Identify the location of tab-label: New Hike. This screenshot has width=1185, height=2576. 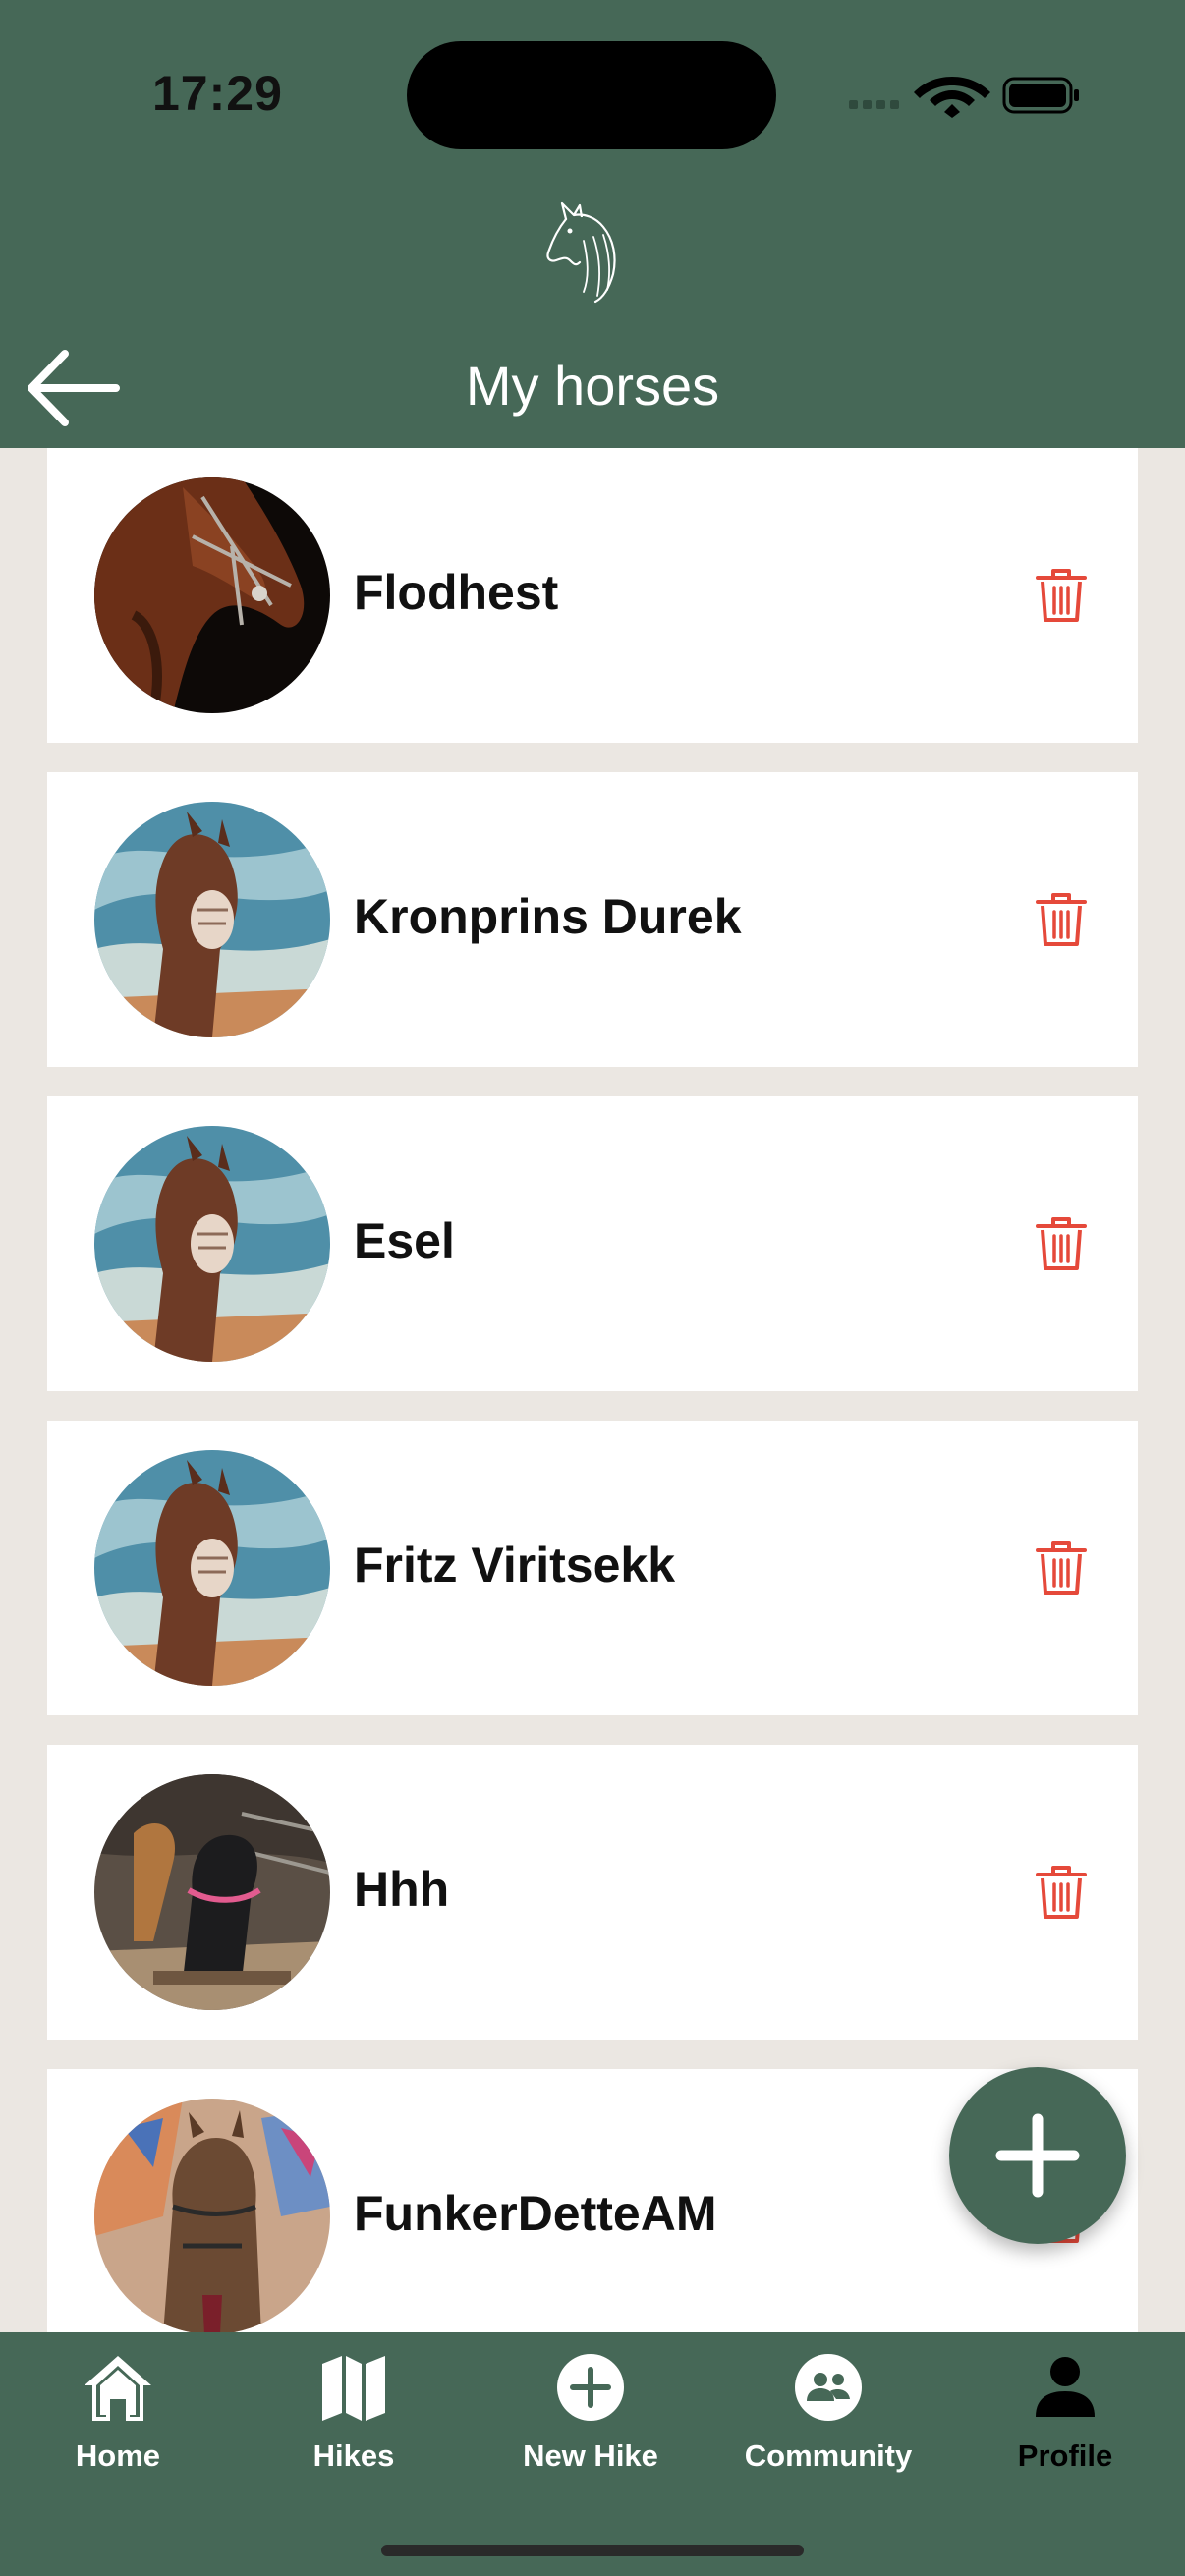
(591, 2455).